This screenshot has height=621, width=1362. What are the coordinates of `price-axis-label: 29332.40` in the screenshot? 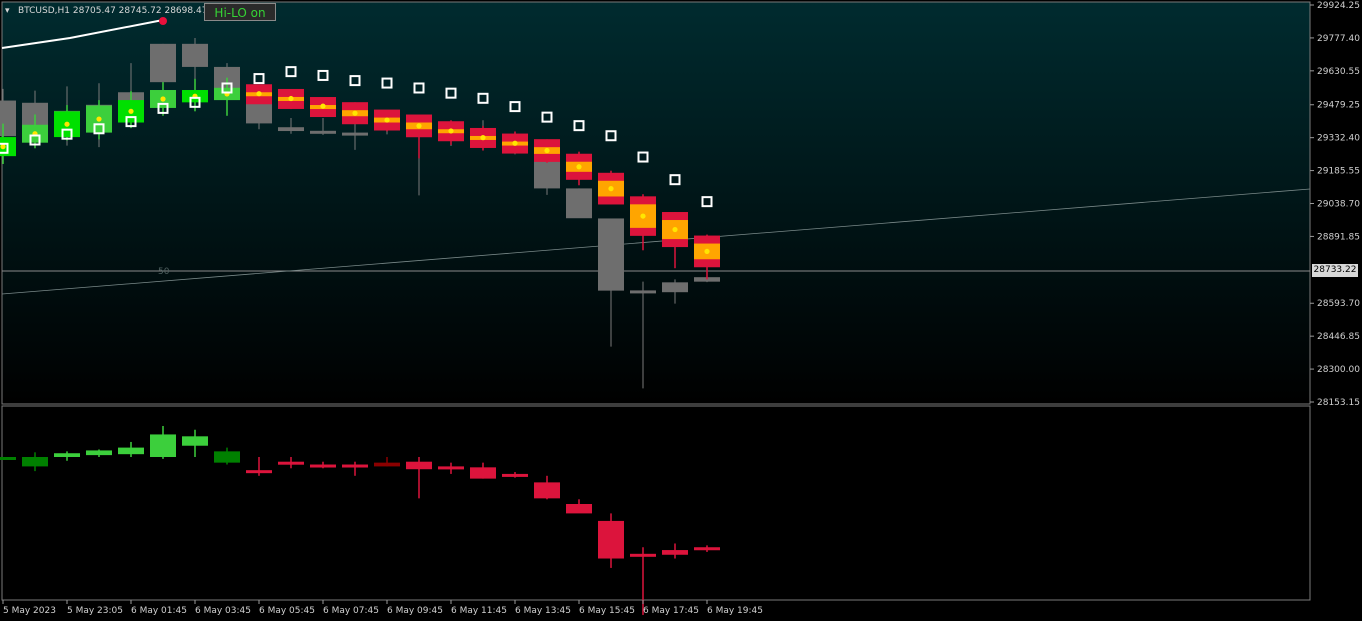 It's located at (1338, 139).